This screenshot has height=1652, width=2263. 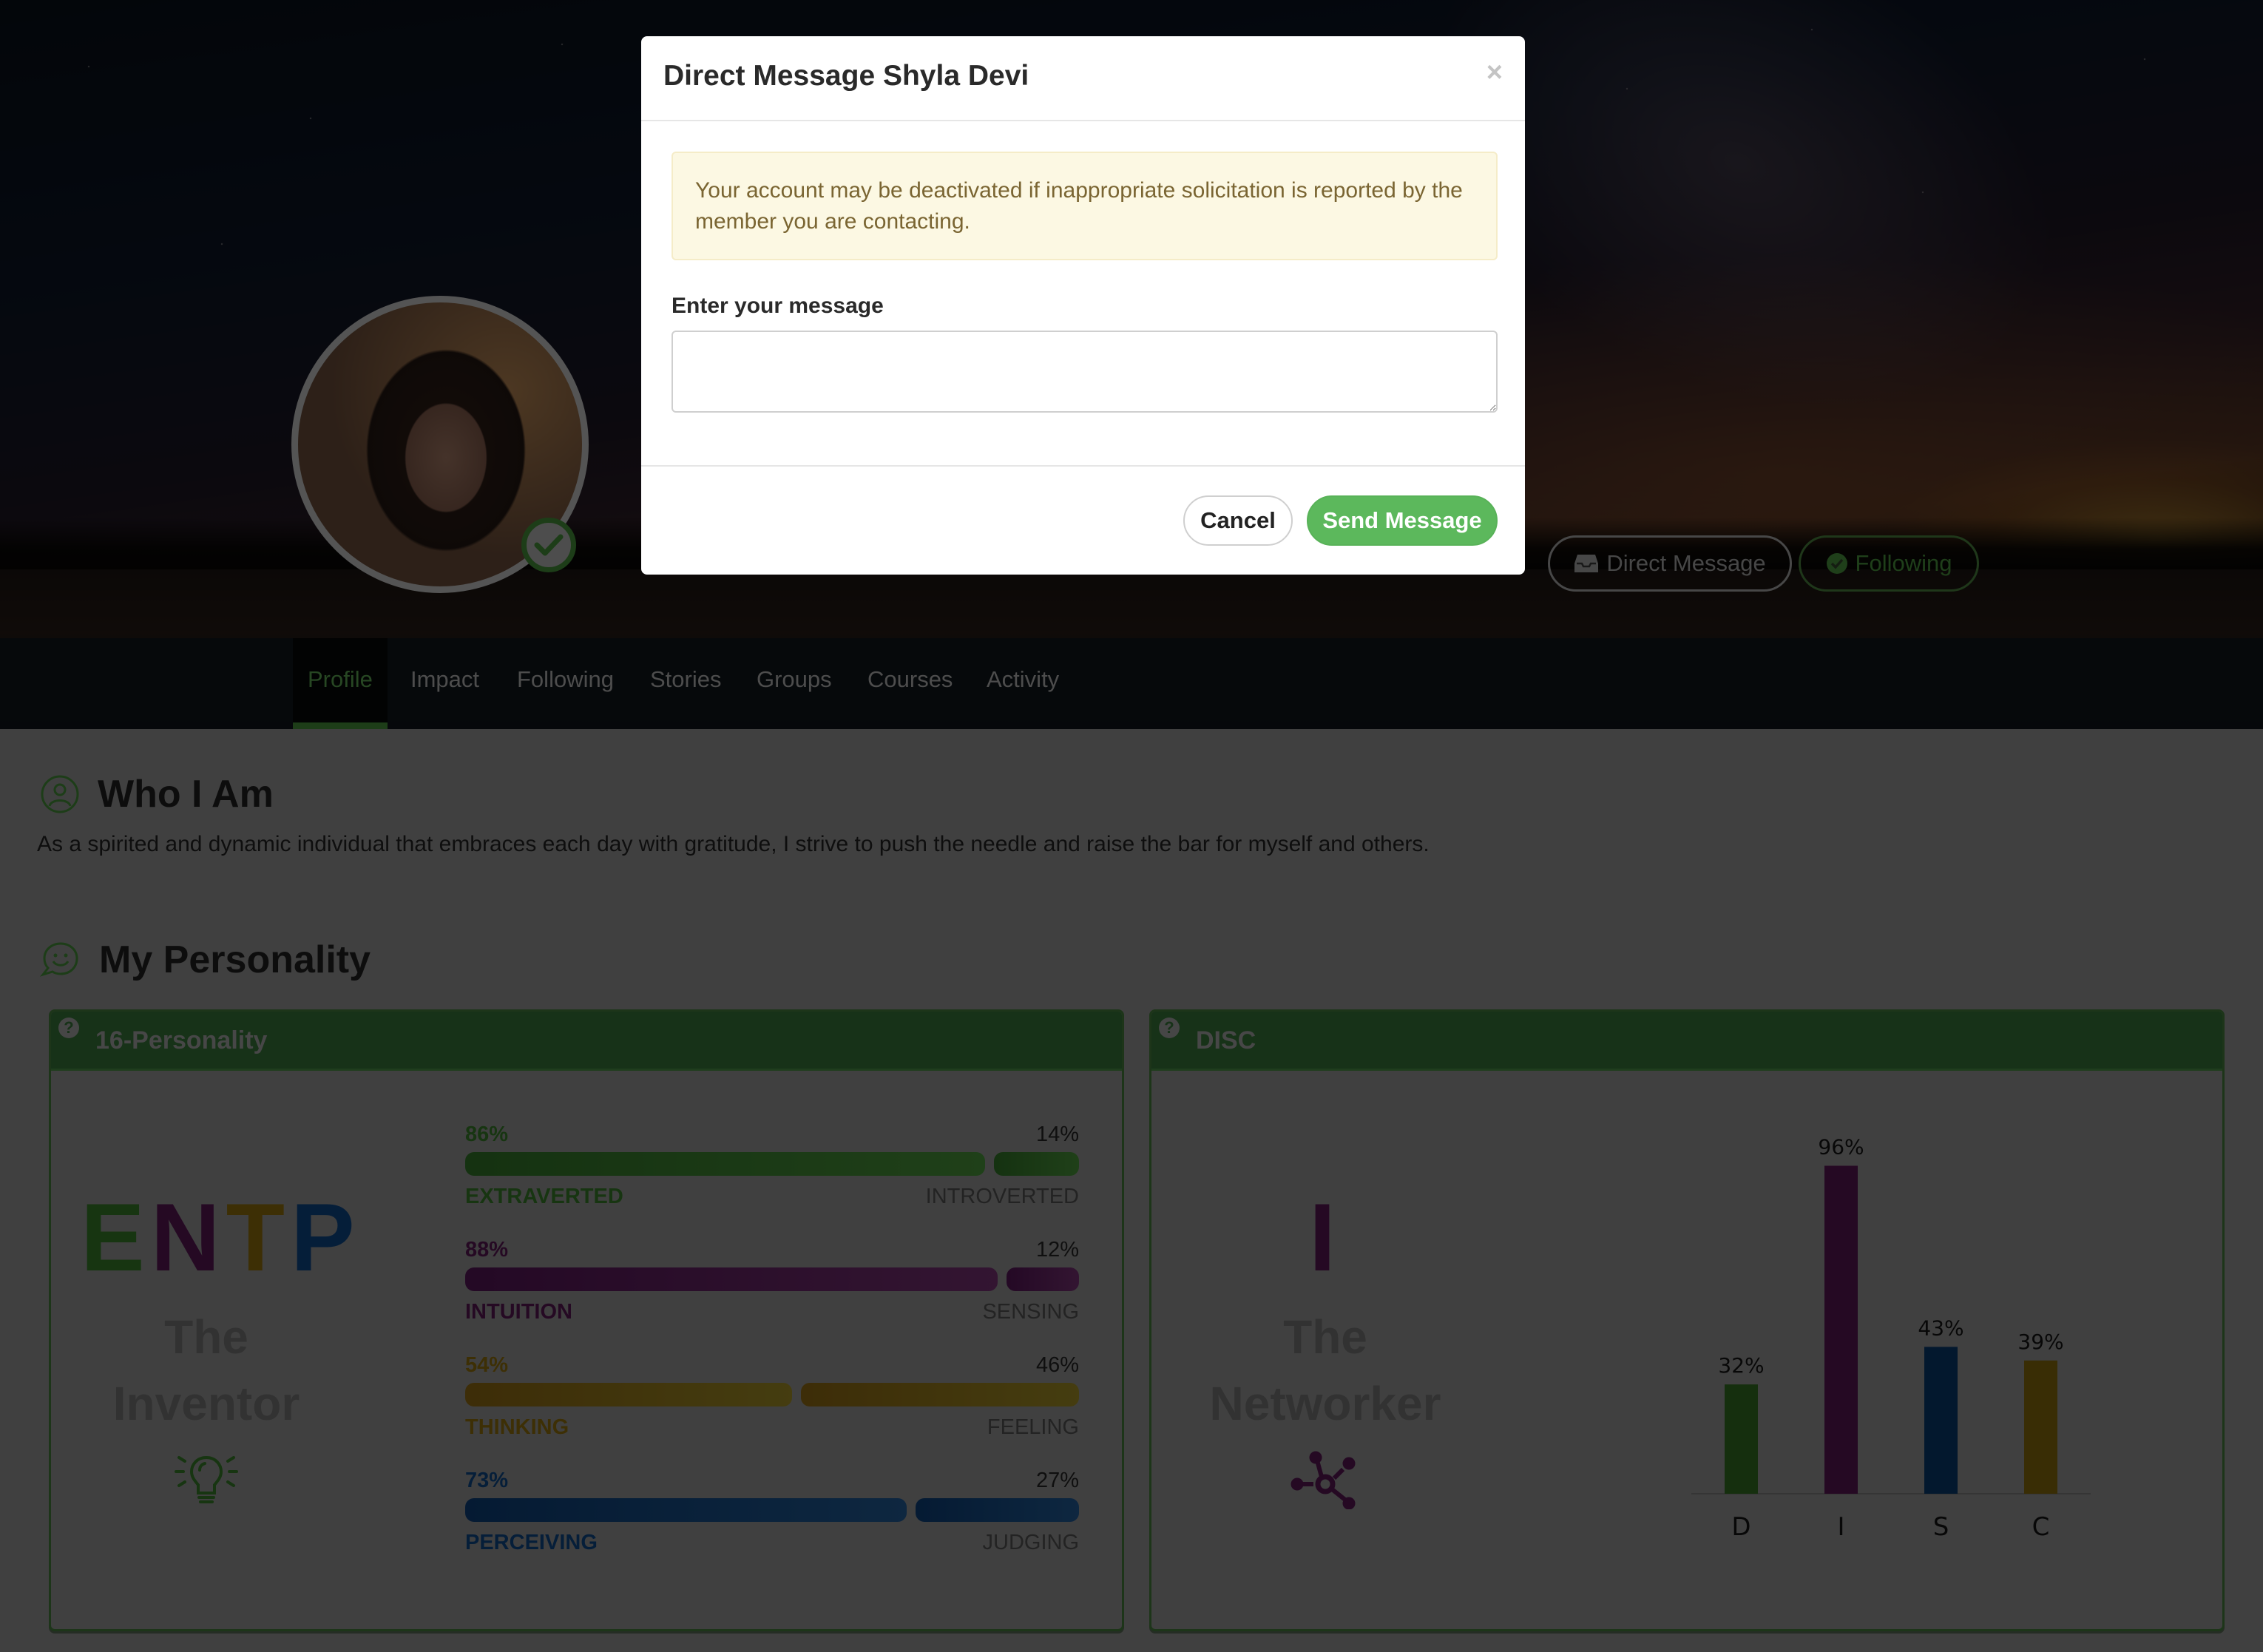 What do you see at coordinates (1085, 372) in the screenshot?
I see `message-textarea` at bounding box center [1085, 372].